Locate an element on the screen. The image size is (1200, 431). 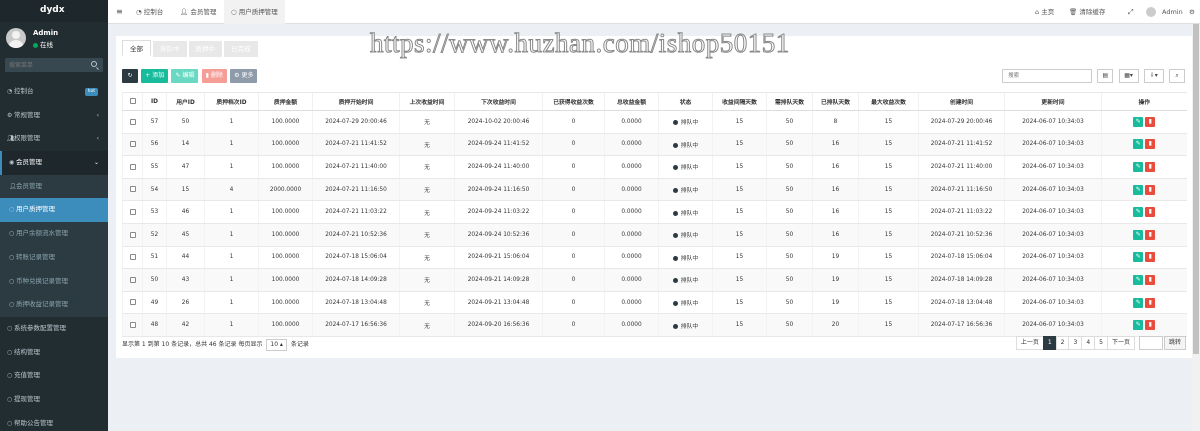
status-tab-0: 全部 is located at coordinates (136, 48).